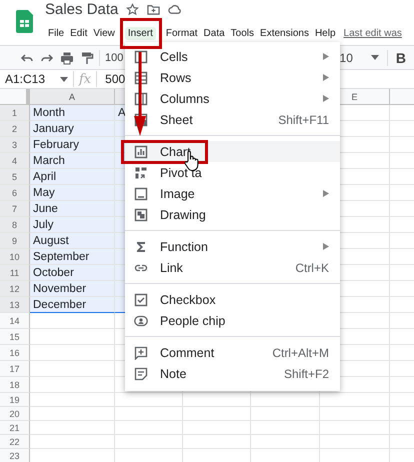 The height and width of the screenshot is (462, 414). I want to click on menu-item-label: Checkbox, so click(188, 299).